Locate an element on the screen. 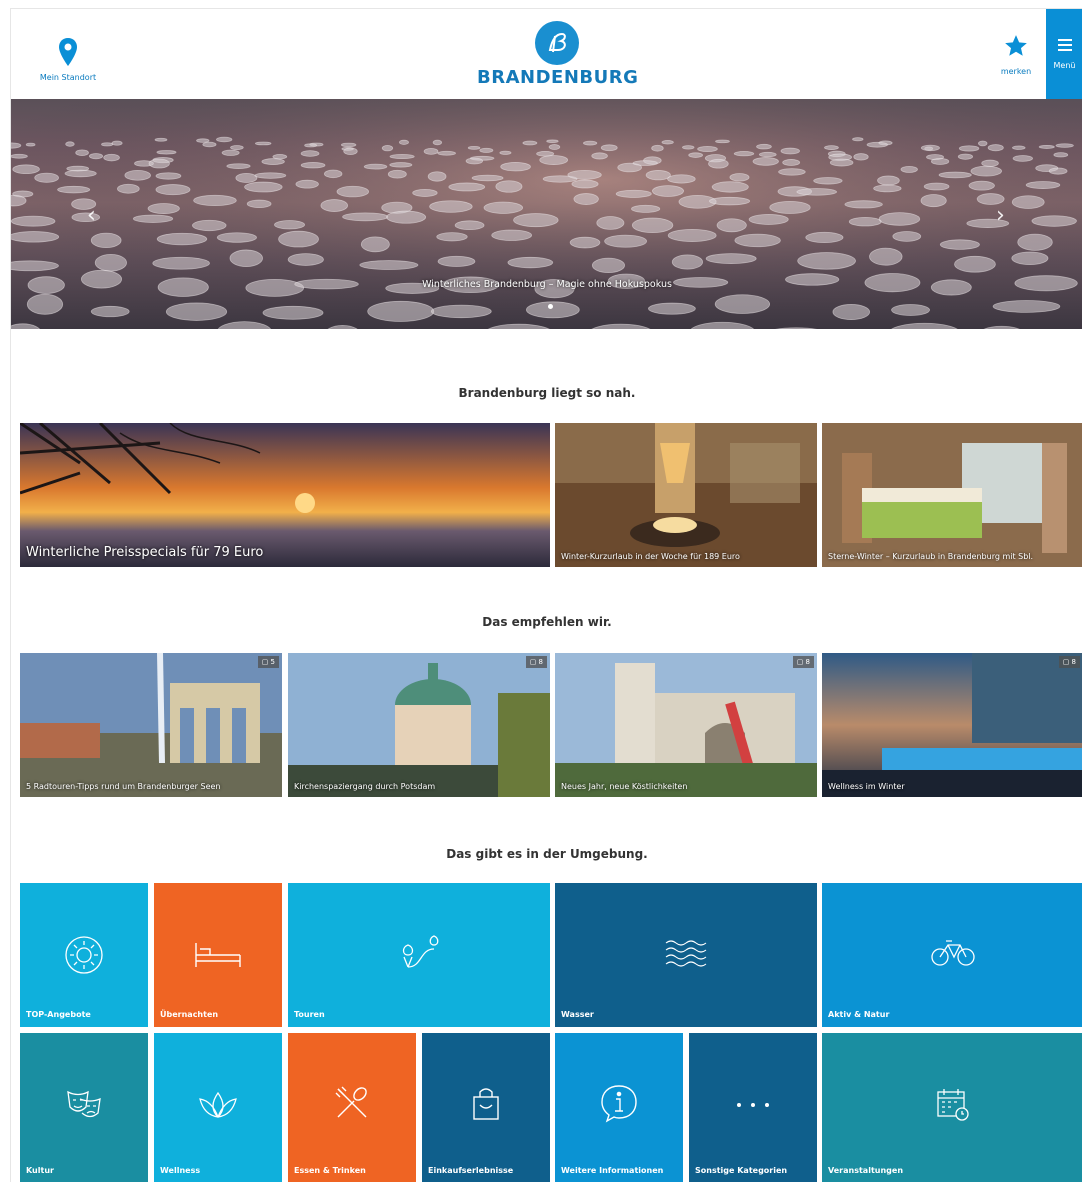 This screenshot has width=1082, height=1182. my-location-button: Mein Standort is located at coordinates (68, 59).